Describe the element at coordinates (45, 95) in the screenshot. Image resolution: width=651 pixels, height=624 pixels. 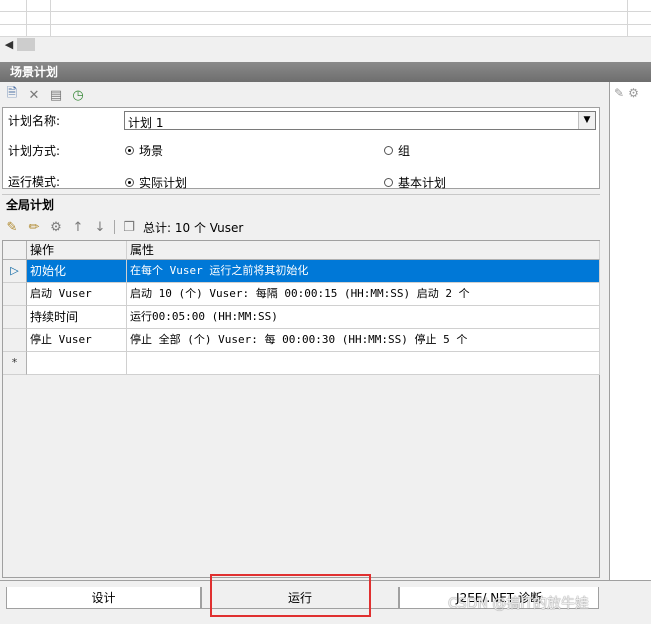
I see `schedule-toolbar: 🗎 ✕ ▤ ◷` at that location.